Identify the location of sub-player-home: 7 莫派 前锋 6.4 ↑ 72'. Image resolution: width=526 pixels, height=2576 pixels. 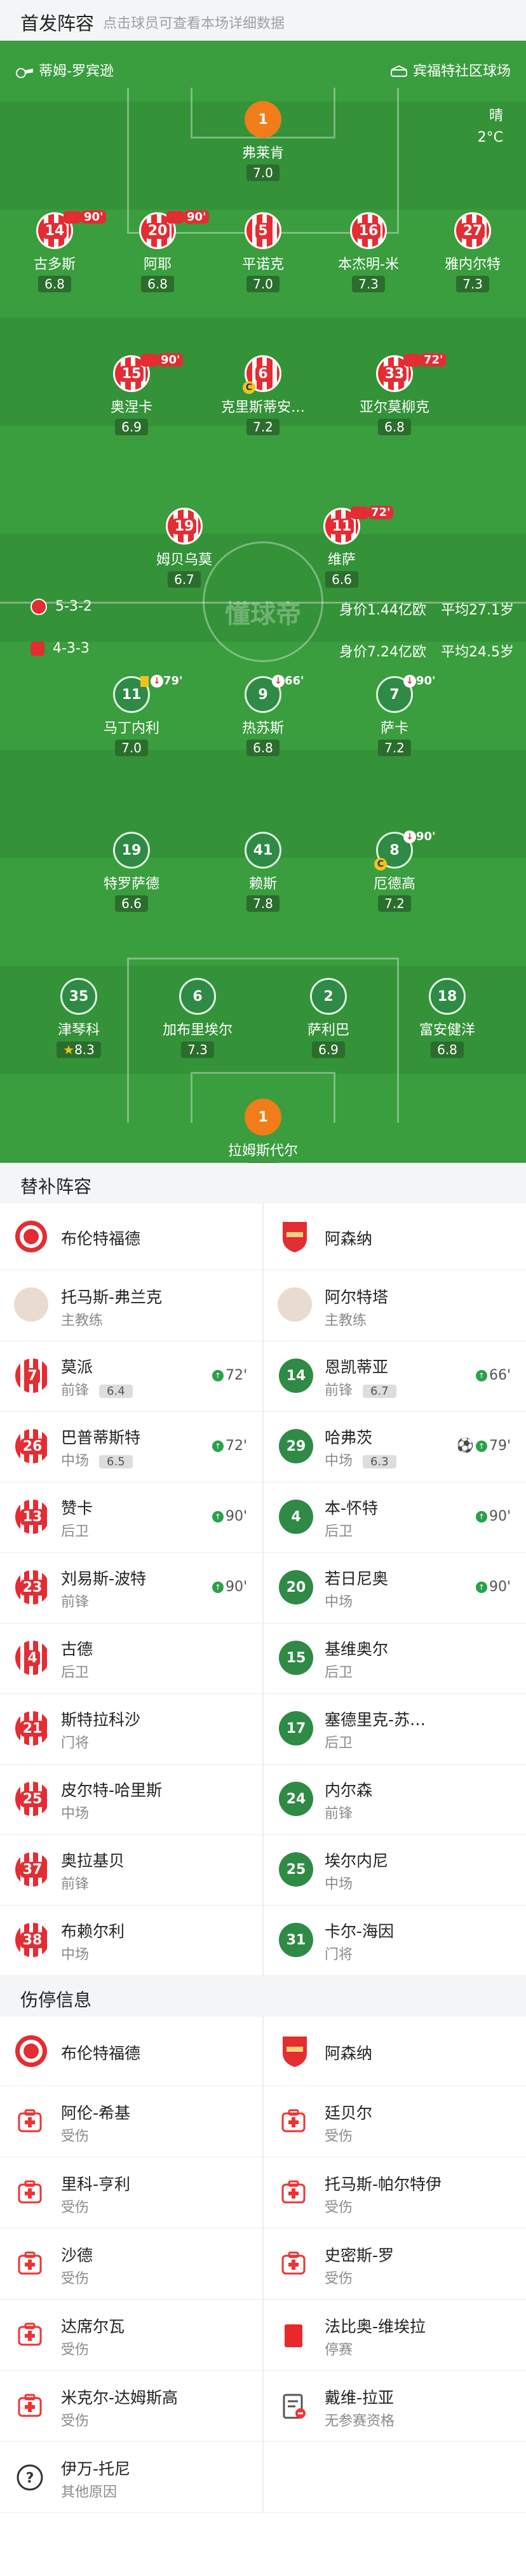
(131, 1376).